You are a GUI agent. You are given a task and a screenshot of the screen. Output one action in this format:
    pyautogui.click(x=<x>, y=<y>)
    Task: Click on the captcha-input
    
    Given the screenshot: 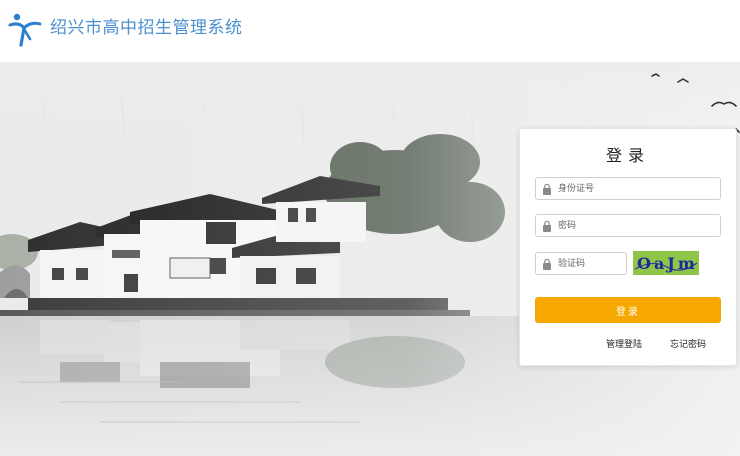 What is the action you would take?
    pyautogui.click(x=589, y=263)
    